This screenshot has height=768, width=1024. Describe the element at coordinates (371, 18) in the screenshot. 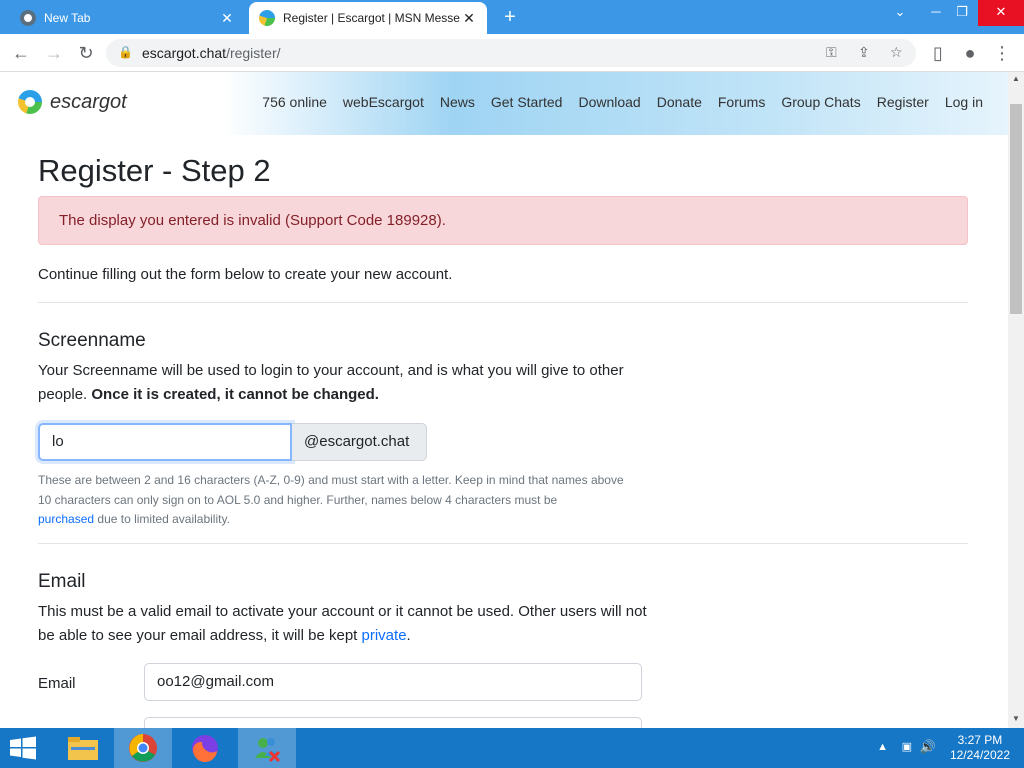

I see `tab-title: Register | Escargot | MSN Messe` at that location.